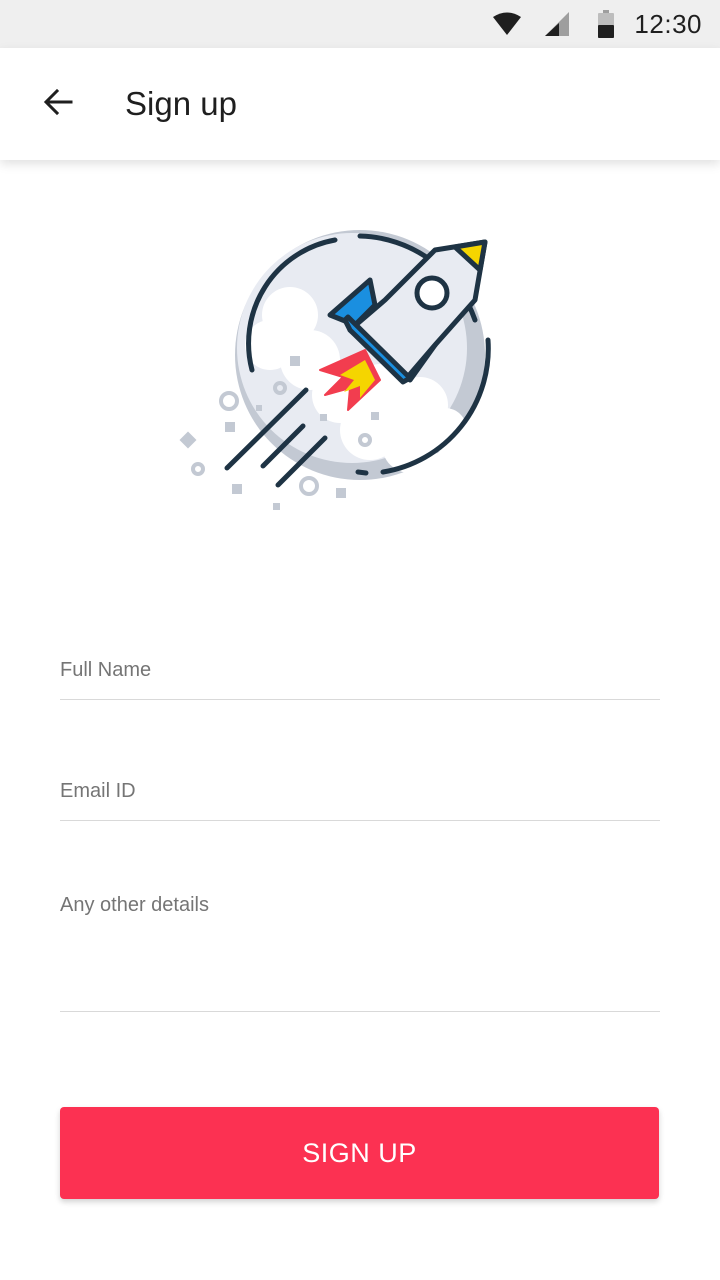 This screenshot has width=720, height=1280. I want to click on sign-up-button: SIGN UP, so click(359, 1153).